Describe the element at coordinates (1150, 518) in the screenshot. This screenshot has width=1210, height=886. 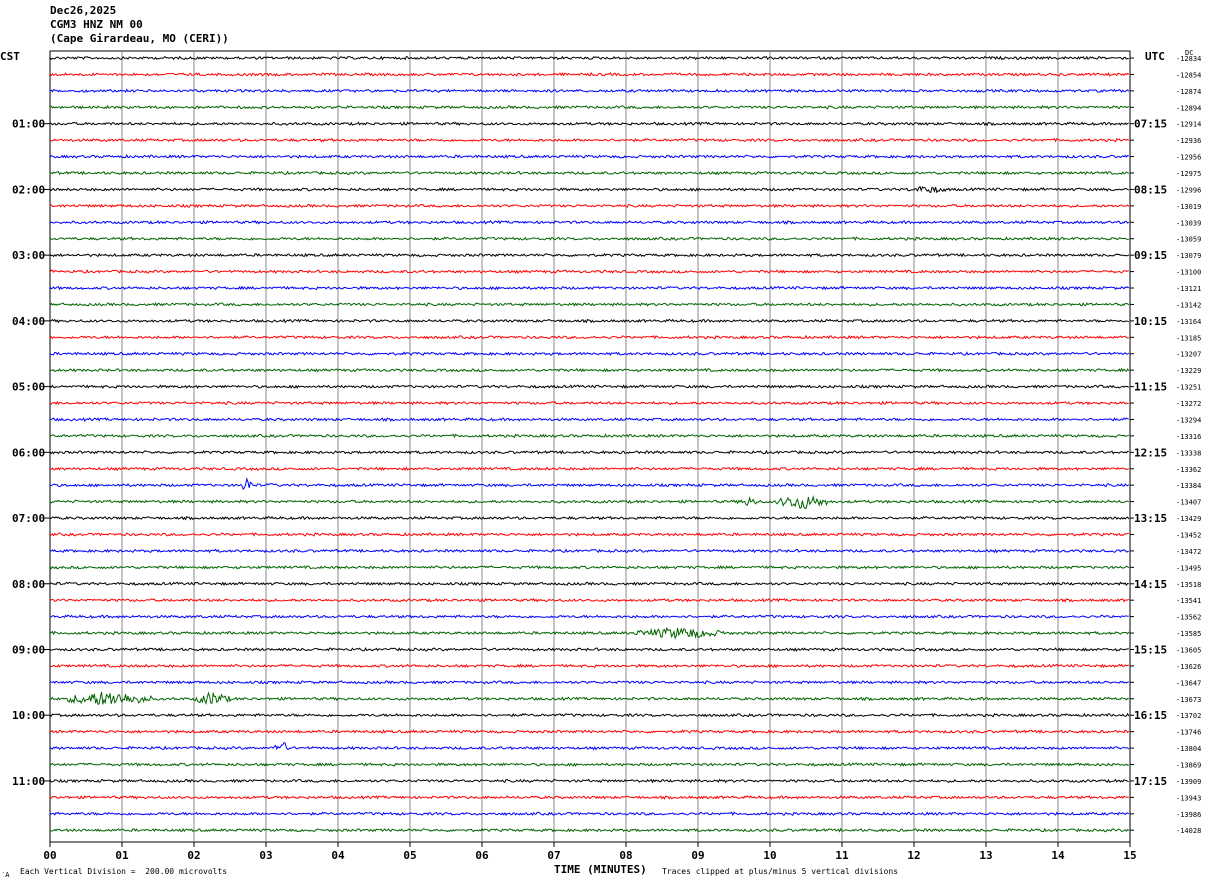
I see `right-hour-label: 13:15` at that location.